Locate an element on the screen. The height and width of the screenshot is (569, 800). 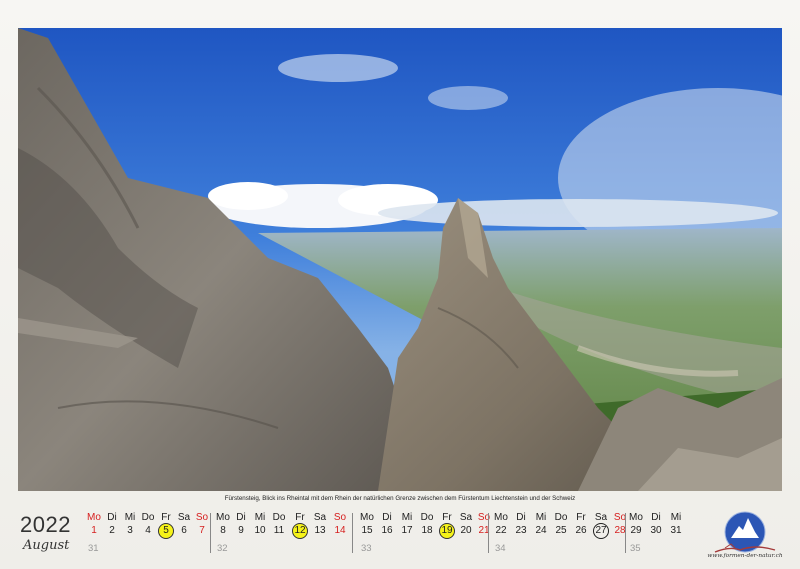
brand-logo-icon is located at coordinates (745, 532).